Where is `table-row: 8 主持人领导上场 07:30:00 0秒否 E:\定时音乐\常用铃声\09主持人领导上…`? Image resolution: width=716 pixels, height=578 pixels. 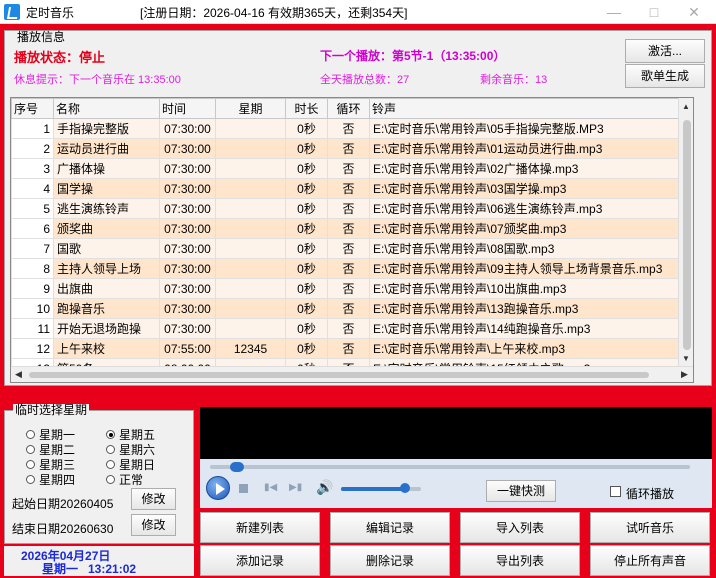 table-row: 8 主持人领导上场 07:30:00 0秒否 E:\定时音乐\常用铃声\09主持人领导上… is located at coordinates (352, 268).